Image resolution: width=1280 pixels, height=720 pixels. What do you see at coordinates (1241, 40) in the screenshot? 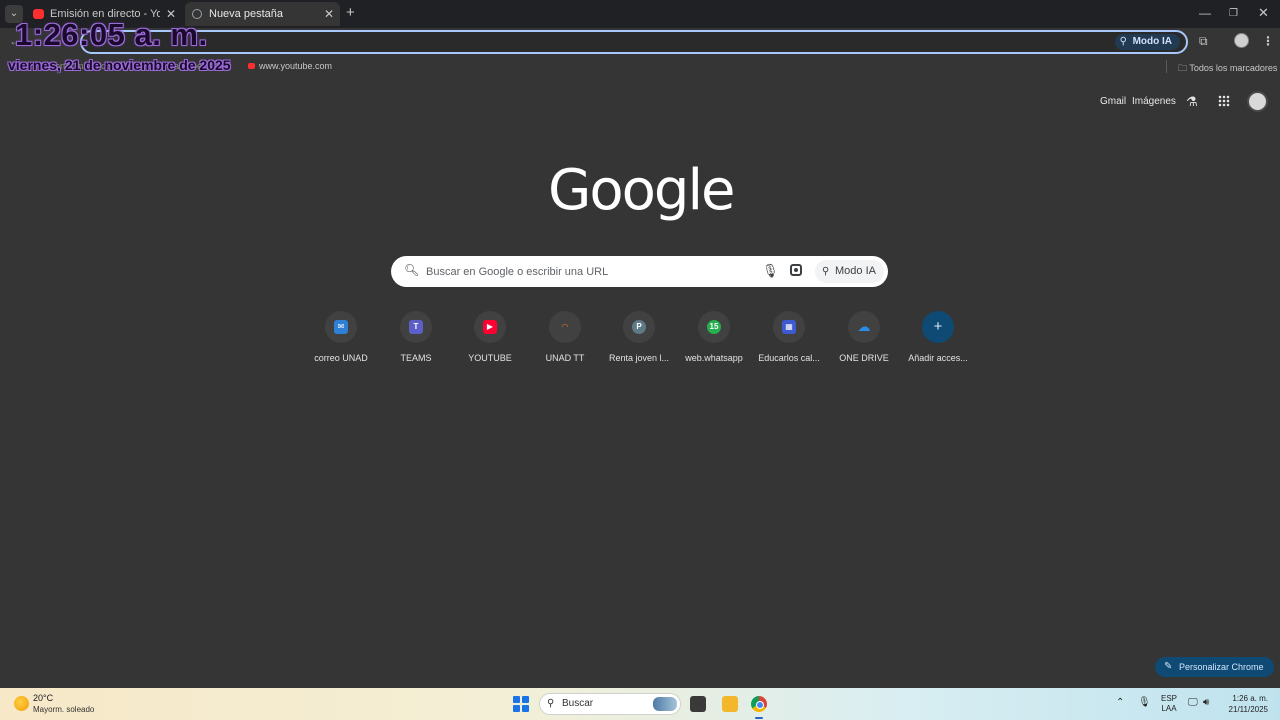
I see `profile-avatar` at bounding box center [1241, 40].